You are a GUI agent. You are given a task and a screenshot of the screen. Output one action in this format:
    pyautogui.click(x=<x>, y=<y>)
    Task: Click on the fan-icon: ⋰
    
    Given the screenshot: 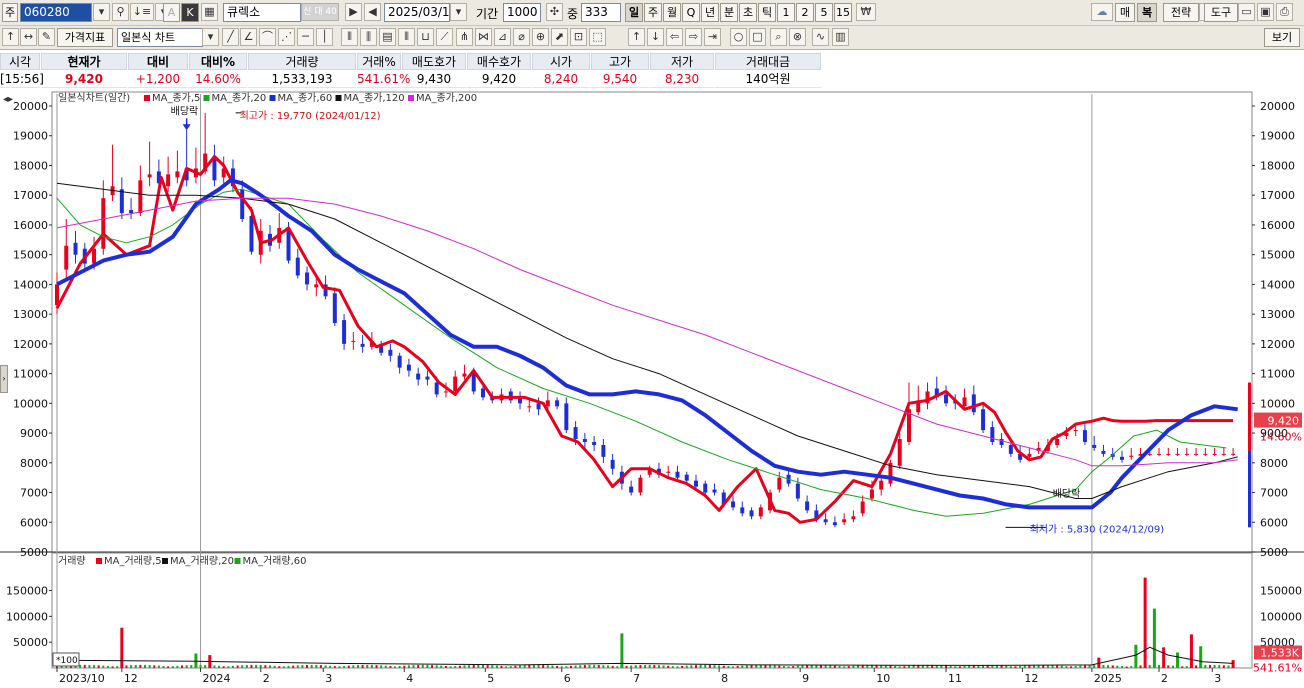 What is the action you would take?
    pyautogui.click(x=286, y=37)
    